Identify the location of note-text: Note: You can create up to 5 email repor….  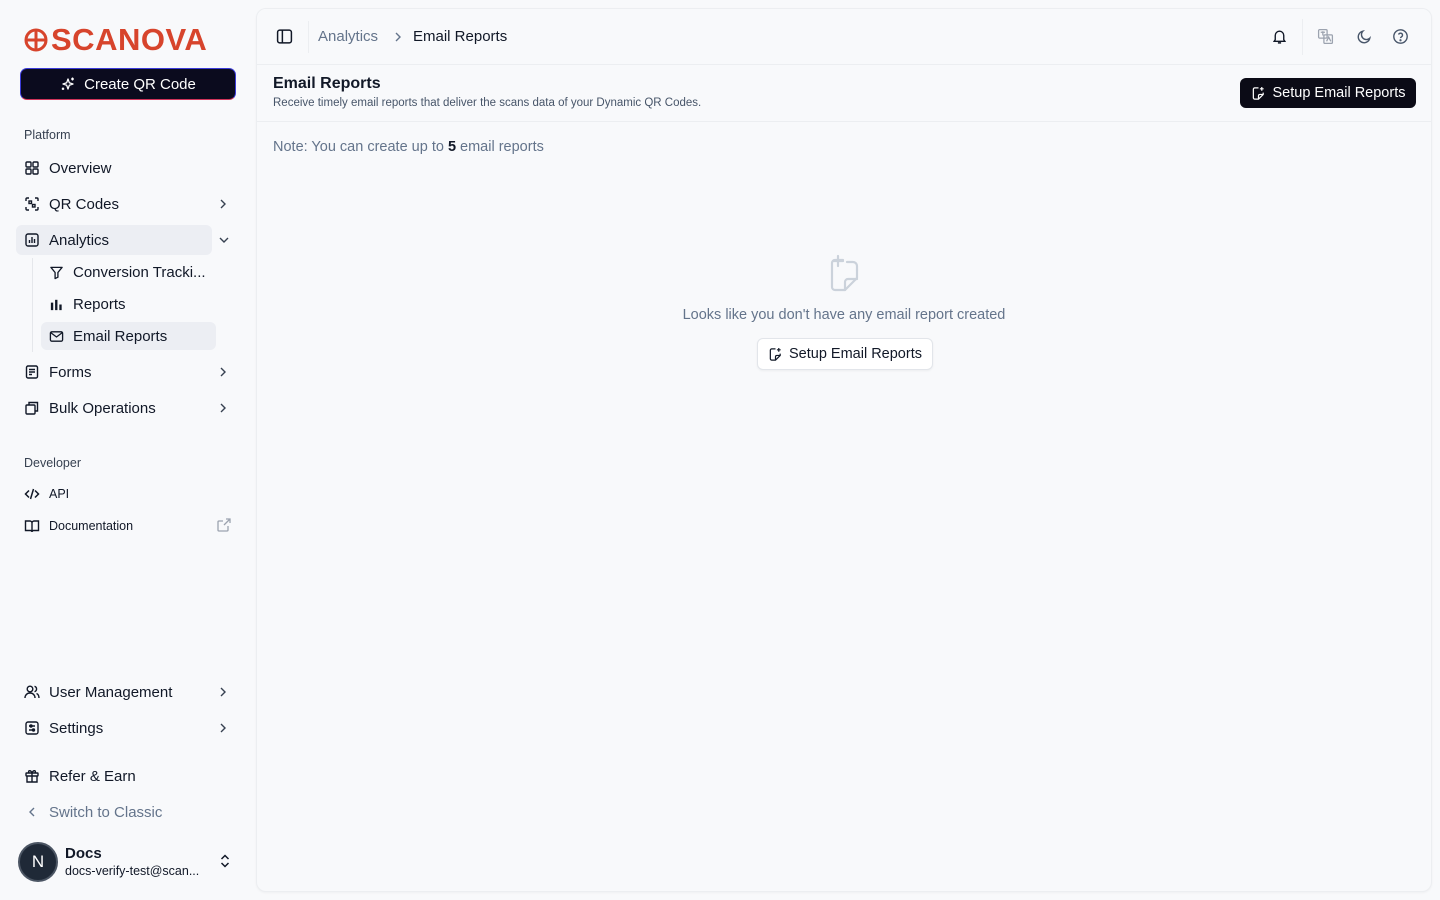
(408, 147).